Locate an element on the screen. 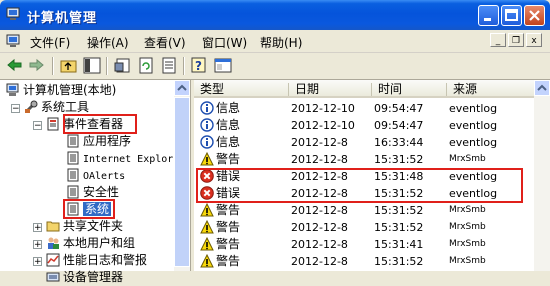  cell-type: 信息 is located at coordinates (228, 125).